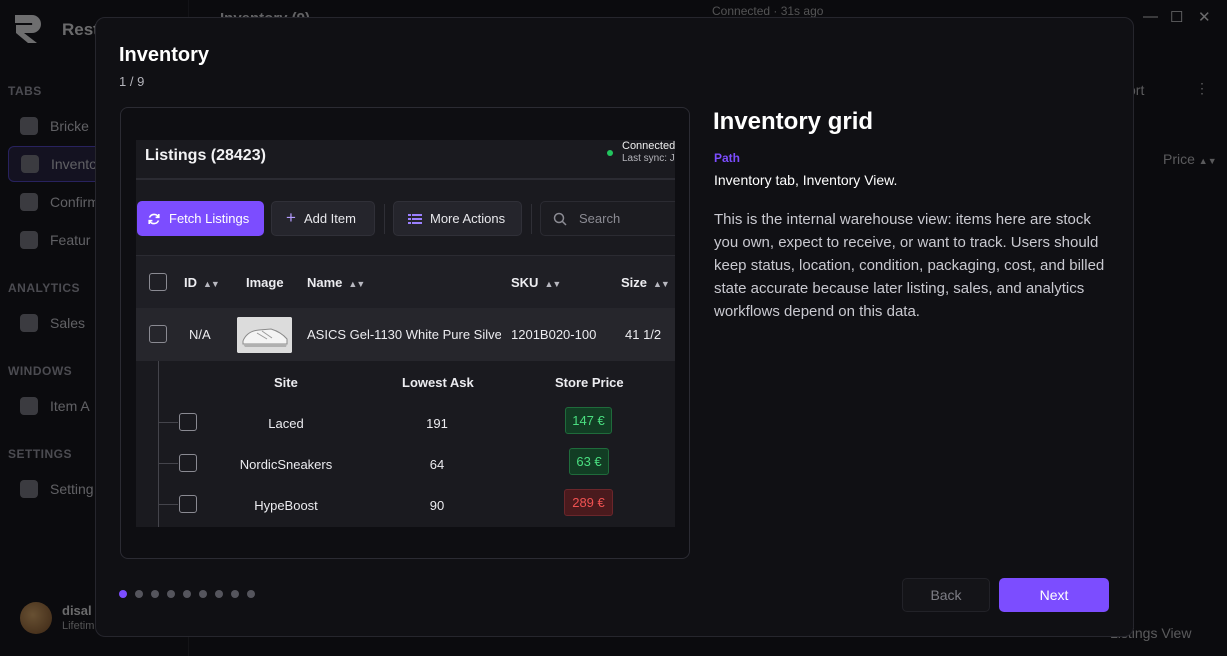 The image size is (1227, 656). Describe the element at coordinates (643, 334) in the screenshot. I see `row-size: 41 1/2` at that location.